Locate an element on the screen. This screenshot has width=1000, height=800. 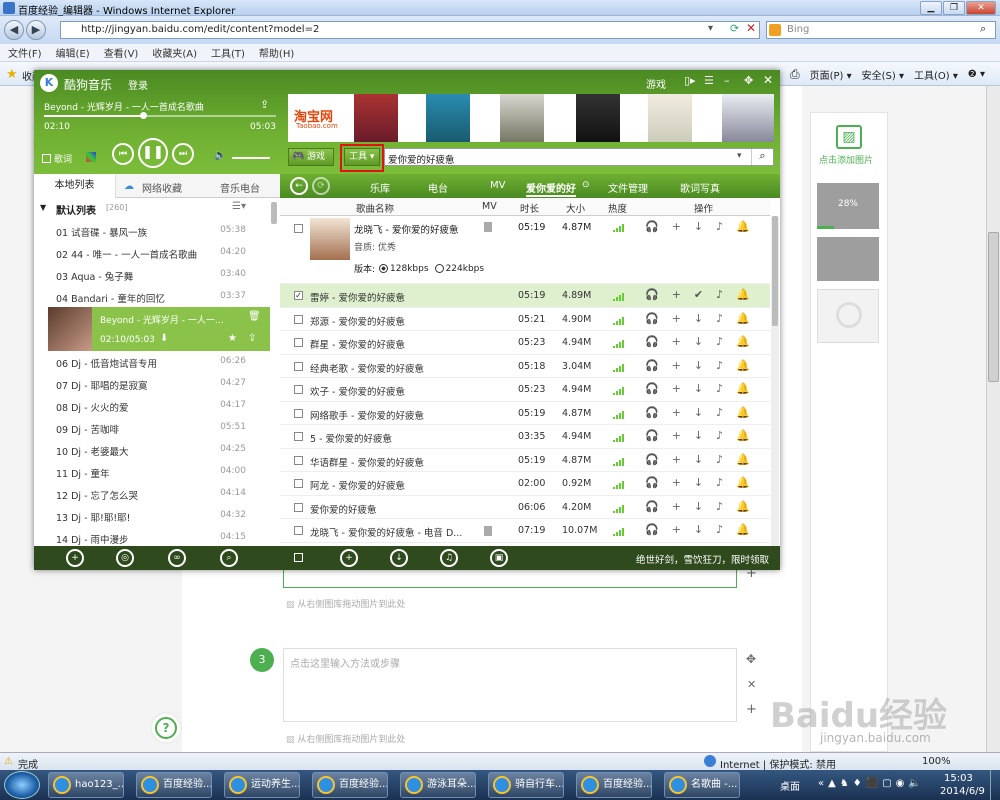
list-item: 01 试音碟 - 暴风一族 05:38 is located at coordinates (152, 231).